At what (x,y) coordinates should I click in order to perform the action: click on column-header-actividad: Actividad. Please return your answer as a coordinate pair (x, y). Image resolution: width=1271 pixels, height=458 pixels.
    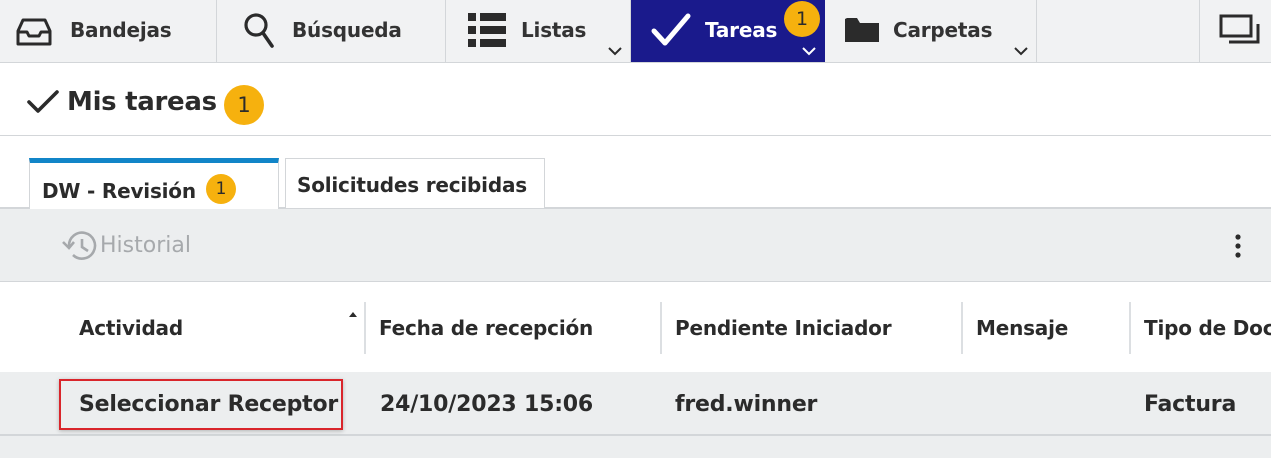
    Looking at the image, I should click on (182, 327).